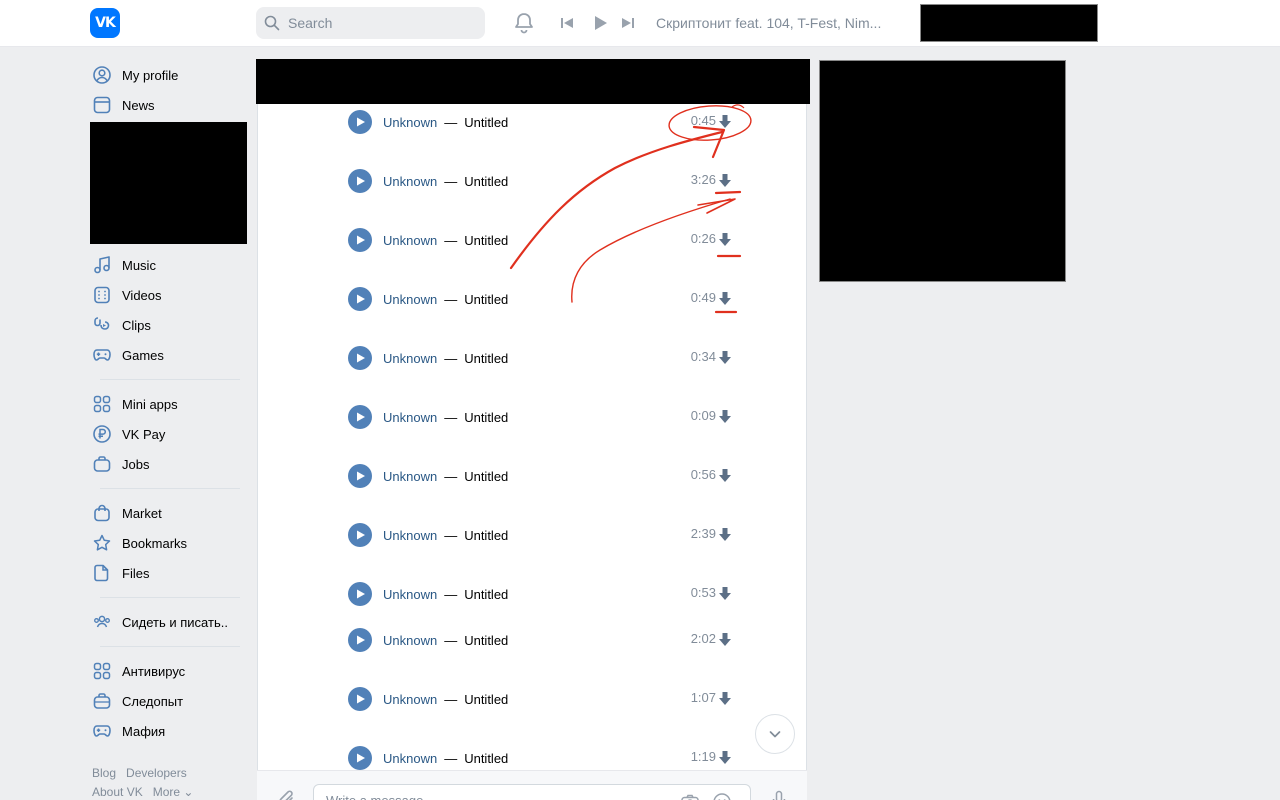 The width and height of the screenshot is (1280, 800). Describe the element at coordinates (166, 265) in the screenshot. I see `sidebar-item-music: Music` at that location.